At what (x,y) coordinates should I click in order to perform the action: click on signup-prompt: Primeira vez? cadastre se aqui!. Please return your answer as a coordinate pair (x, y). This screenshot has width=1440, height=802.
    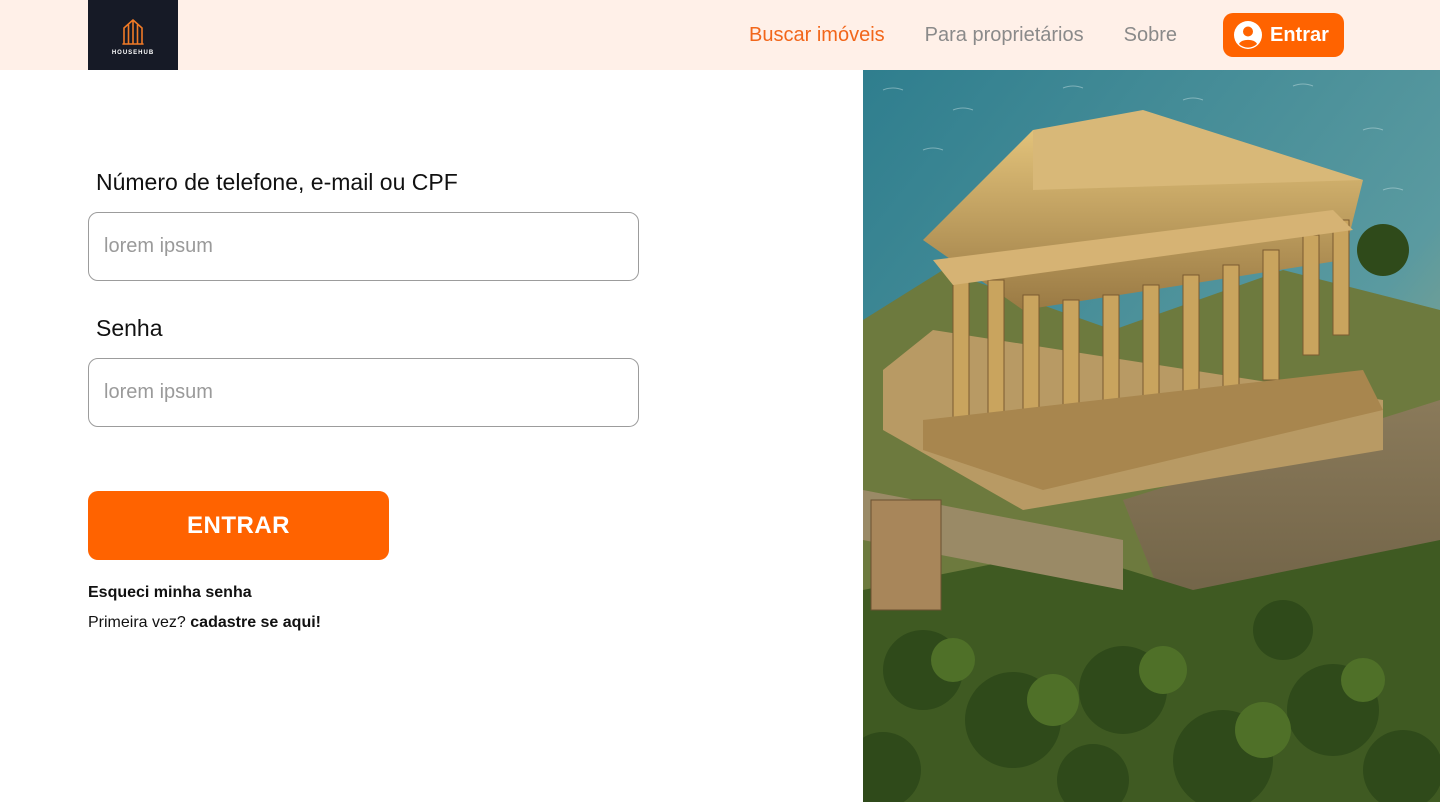
    Looking at the image, I should click on (204, 623).